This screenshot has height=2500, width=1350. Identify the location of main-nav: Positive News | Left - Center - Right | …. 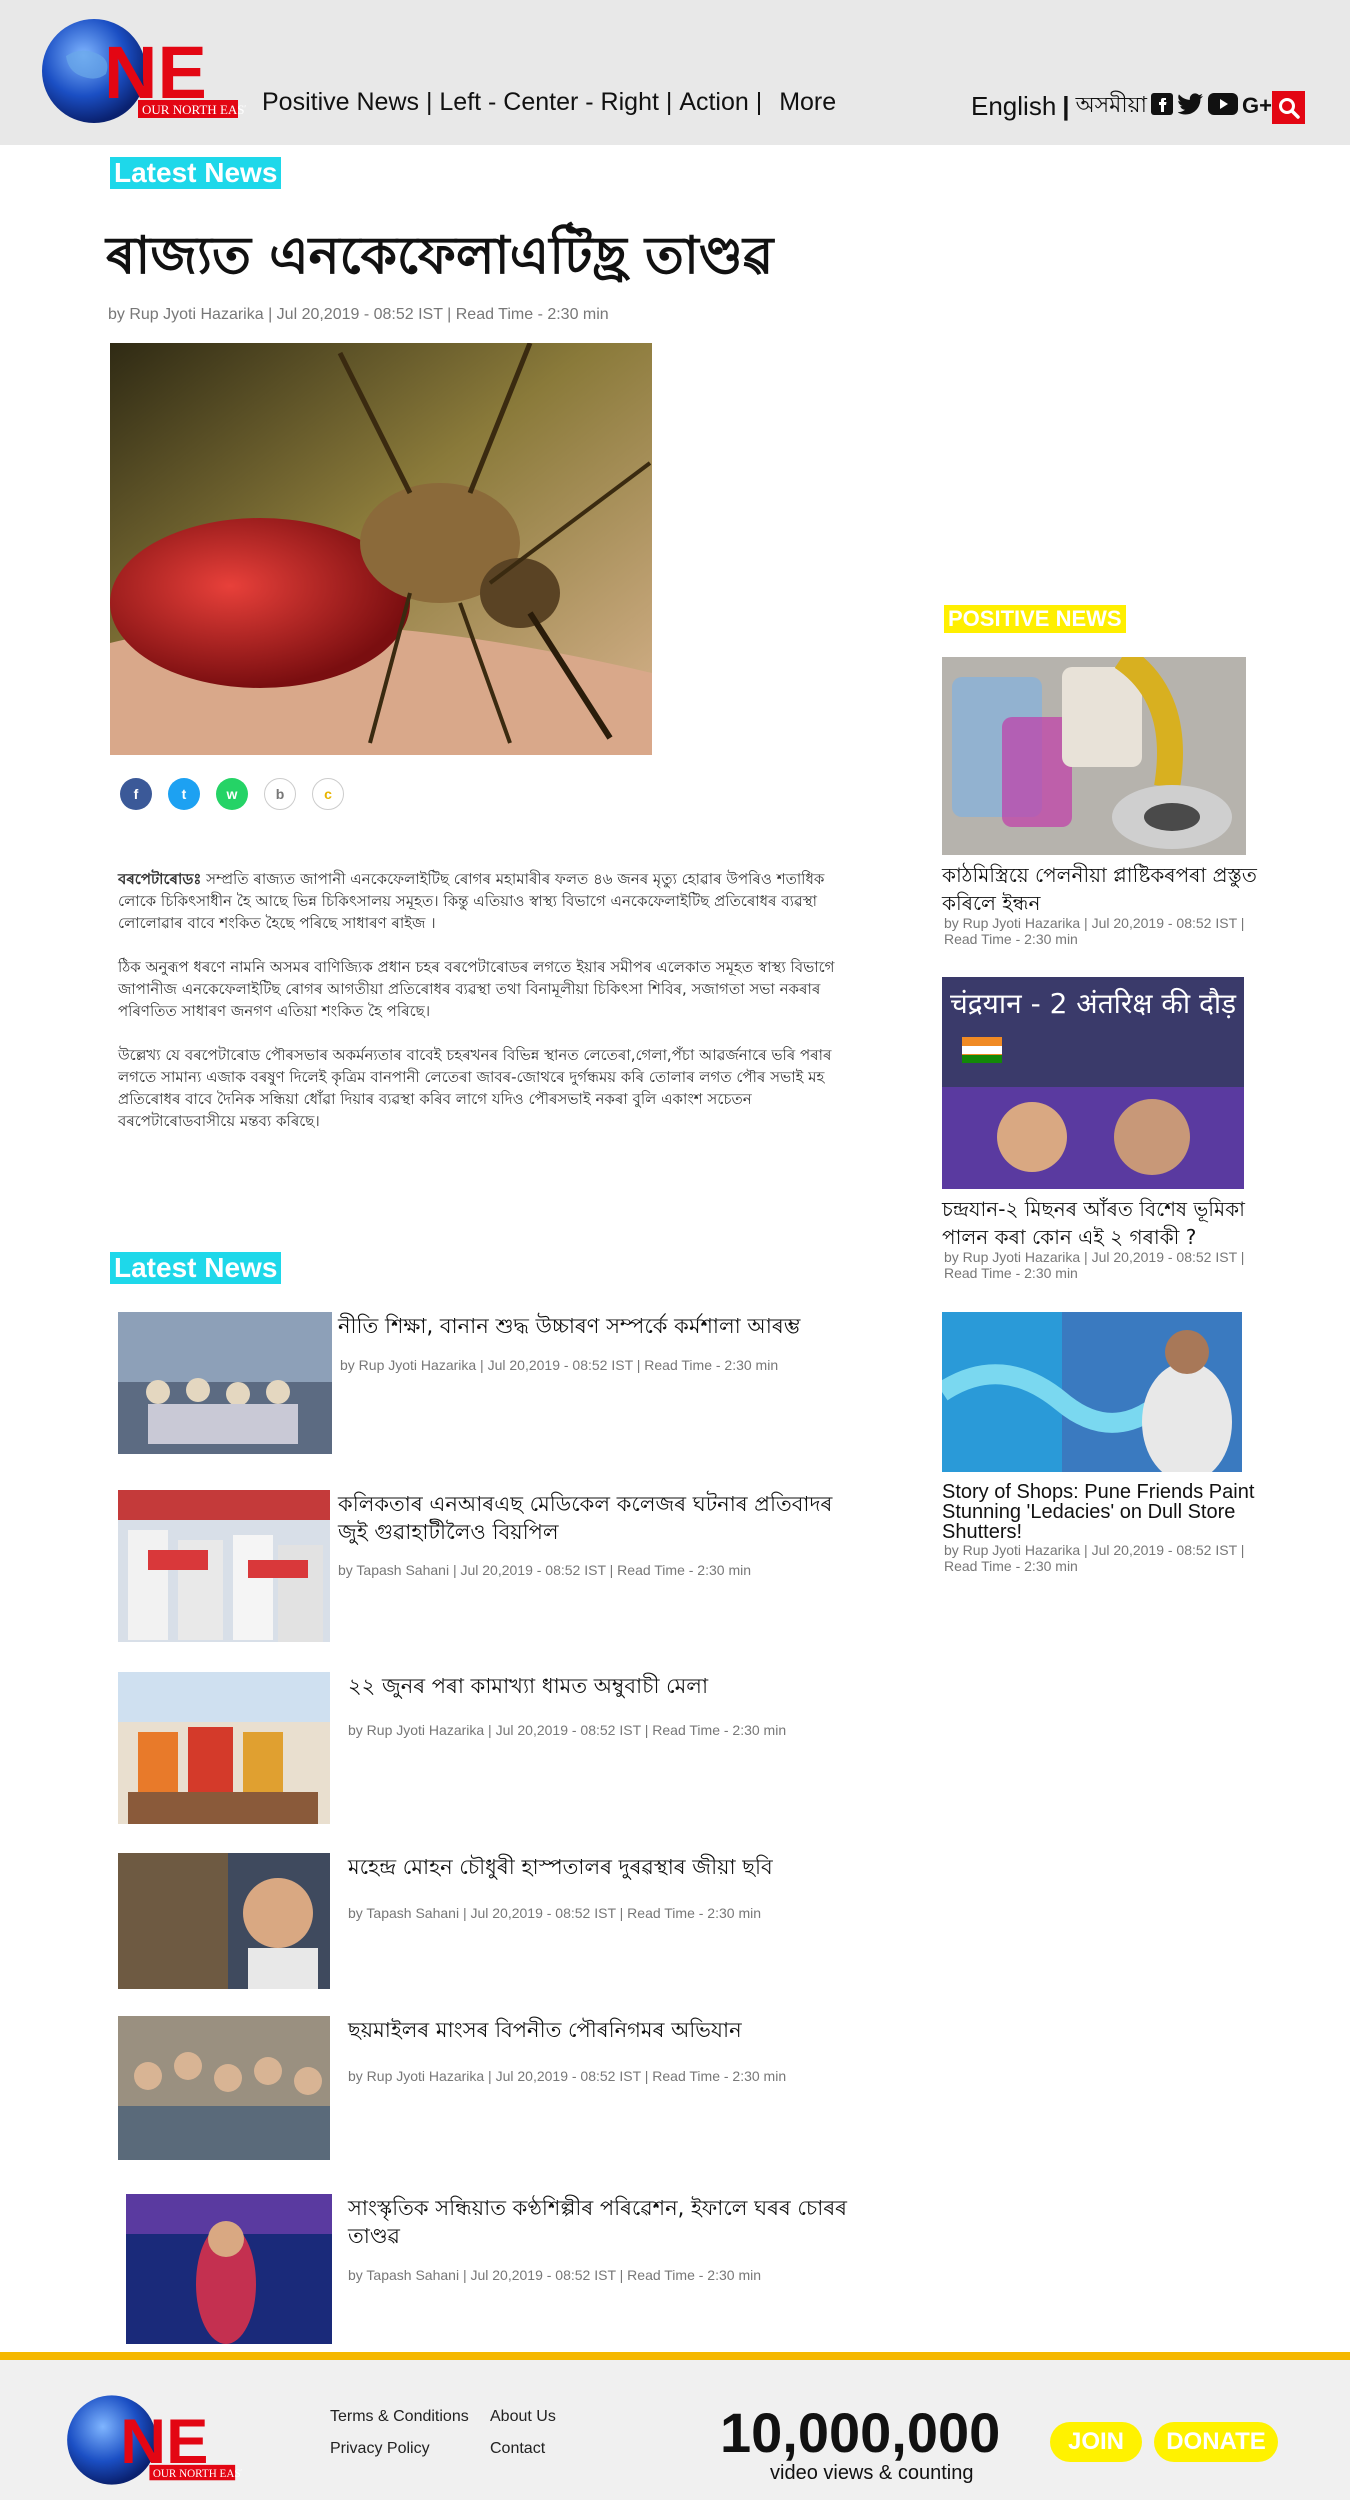
(549, 102).